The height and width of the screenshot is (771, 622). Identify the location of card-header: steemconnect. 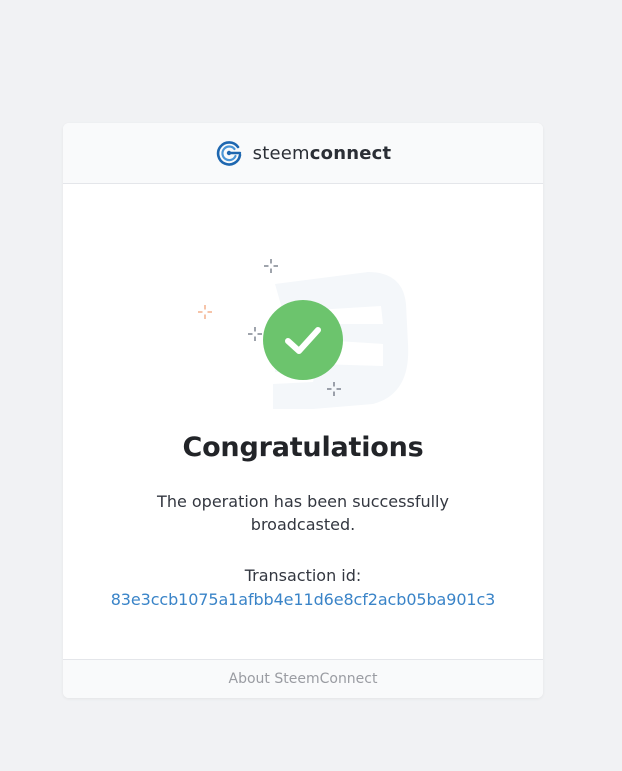
(303, 153).